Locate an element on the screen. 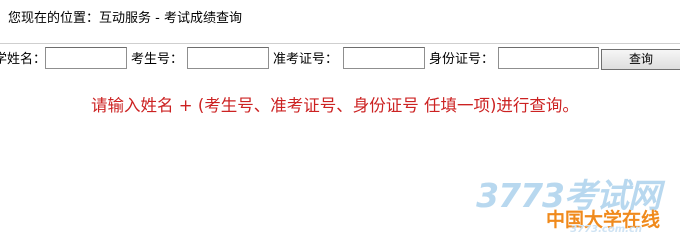  instruction-text: 请输入姓名 + (考生号、准考证号、身份证号 任填一项)进行查询。 is located at coordinates (335, 105).